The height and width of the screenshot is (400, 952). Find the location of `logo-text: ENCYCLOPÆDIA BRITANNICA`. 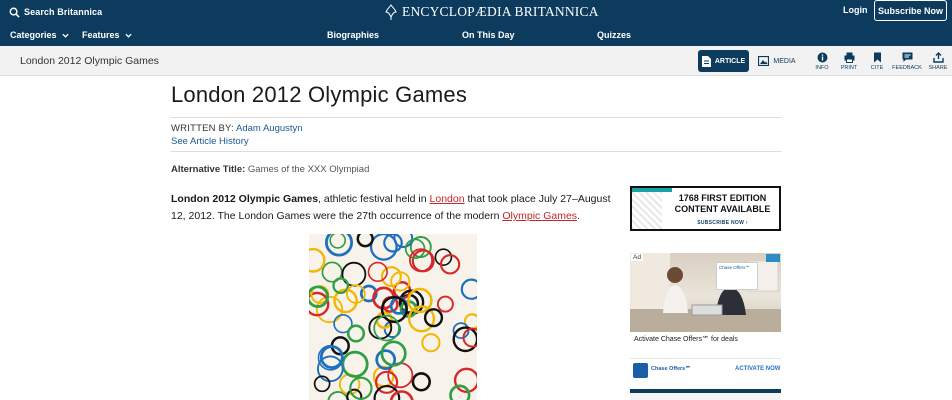

logo-text: ENCYCLOPÆDIA BRITANNICA is located at coordinates (500, 11).